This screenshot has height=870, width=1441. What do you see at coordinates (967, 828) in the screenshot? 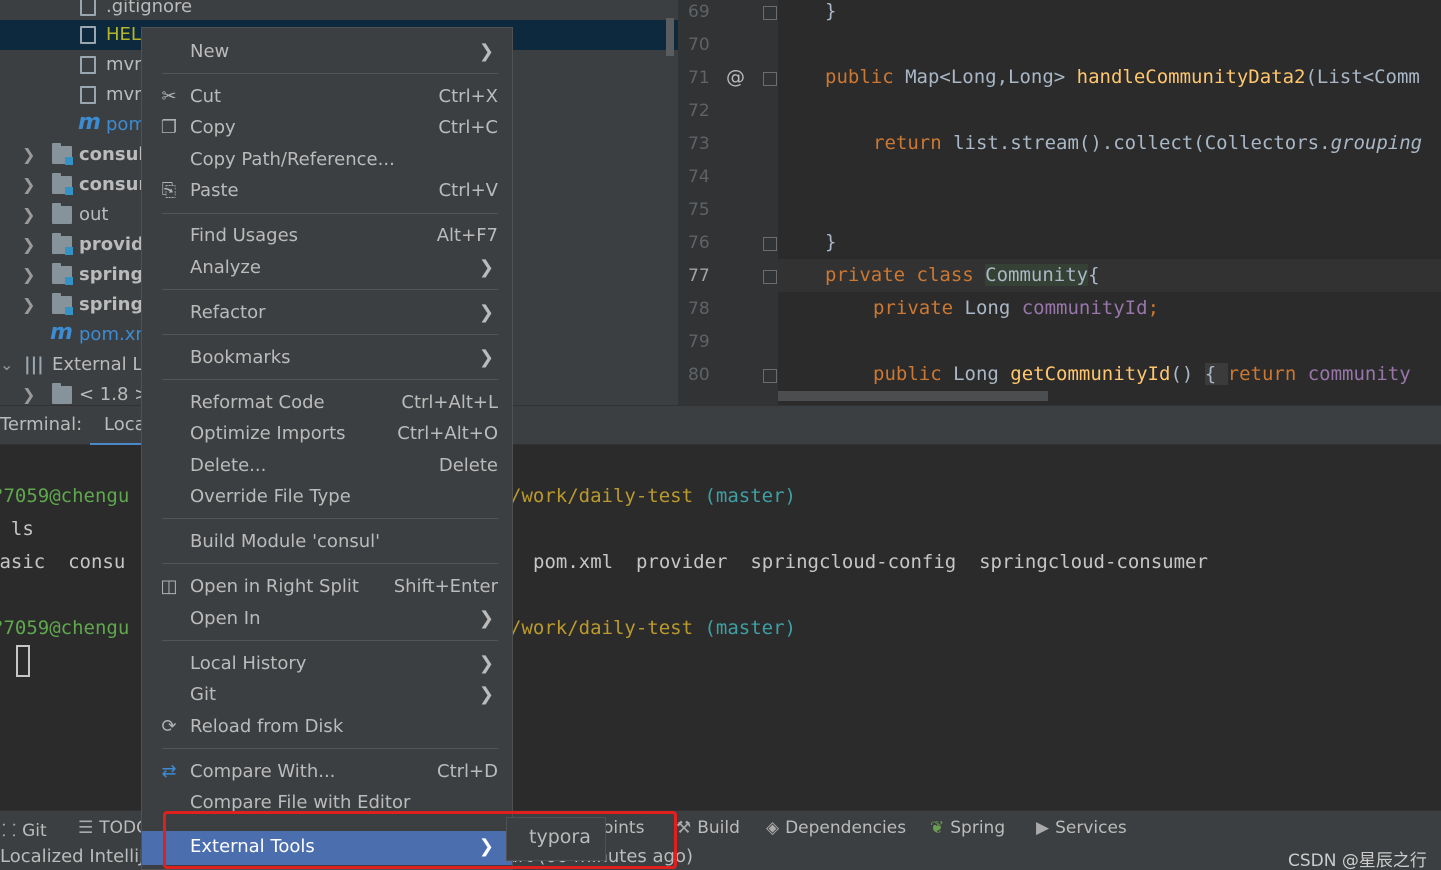
I see `spring-tool-button: ❦ Spring` at bounding box center [967, 828].